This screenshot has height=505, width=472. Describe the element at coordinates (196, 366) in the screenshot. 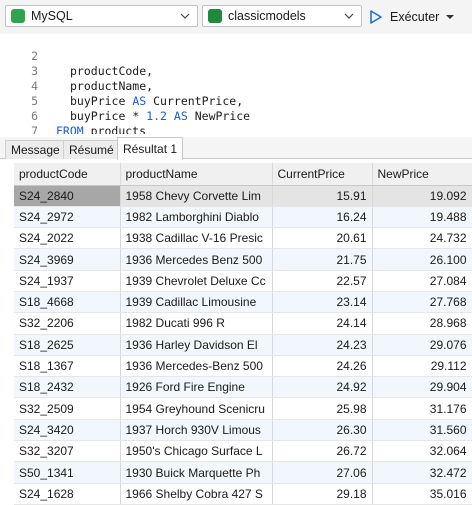

I see `table-cell: 1936 Mercedes-Benz 500` at that location.